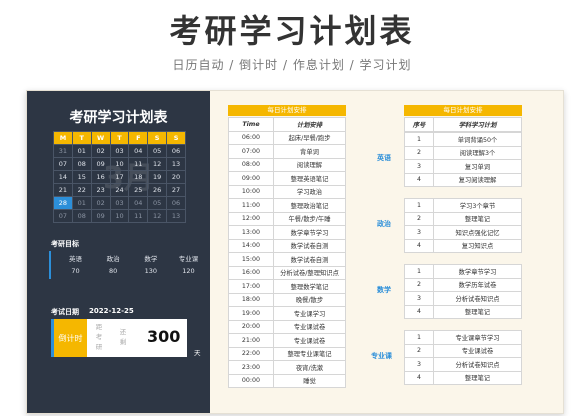 This screenshot has width=584, height=416. I want to click on col-time-header: Time, so click(251, 124).